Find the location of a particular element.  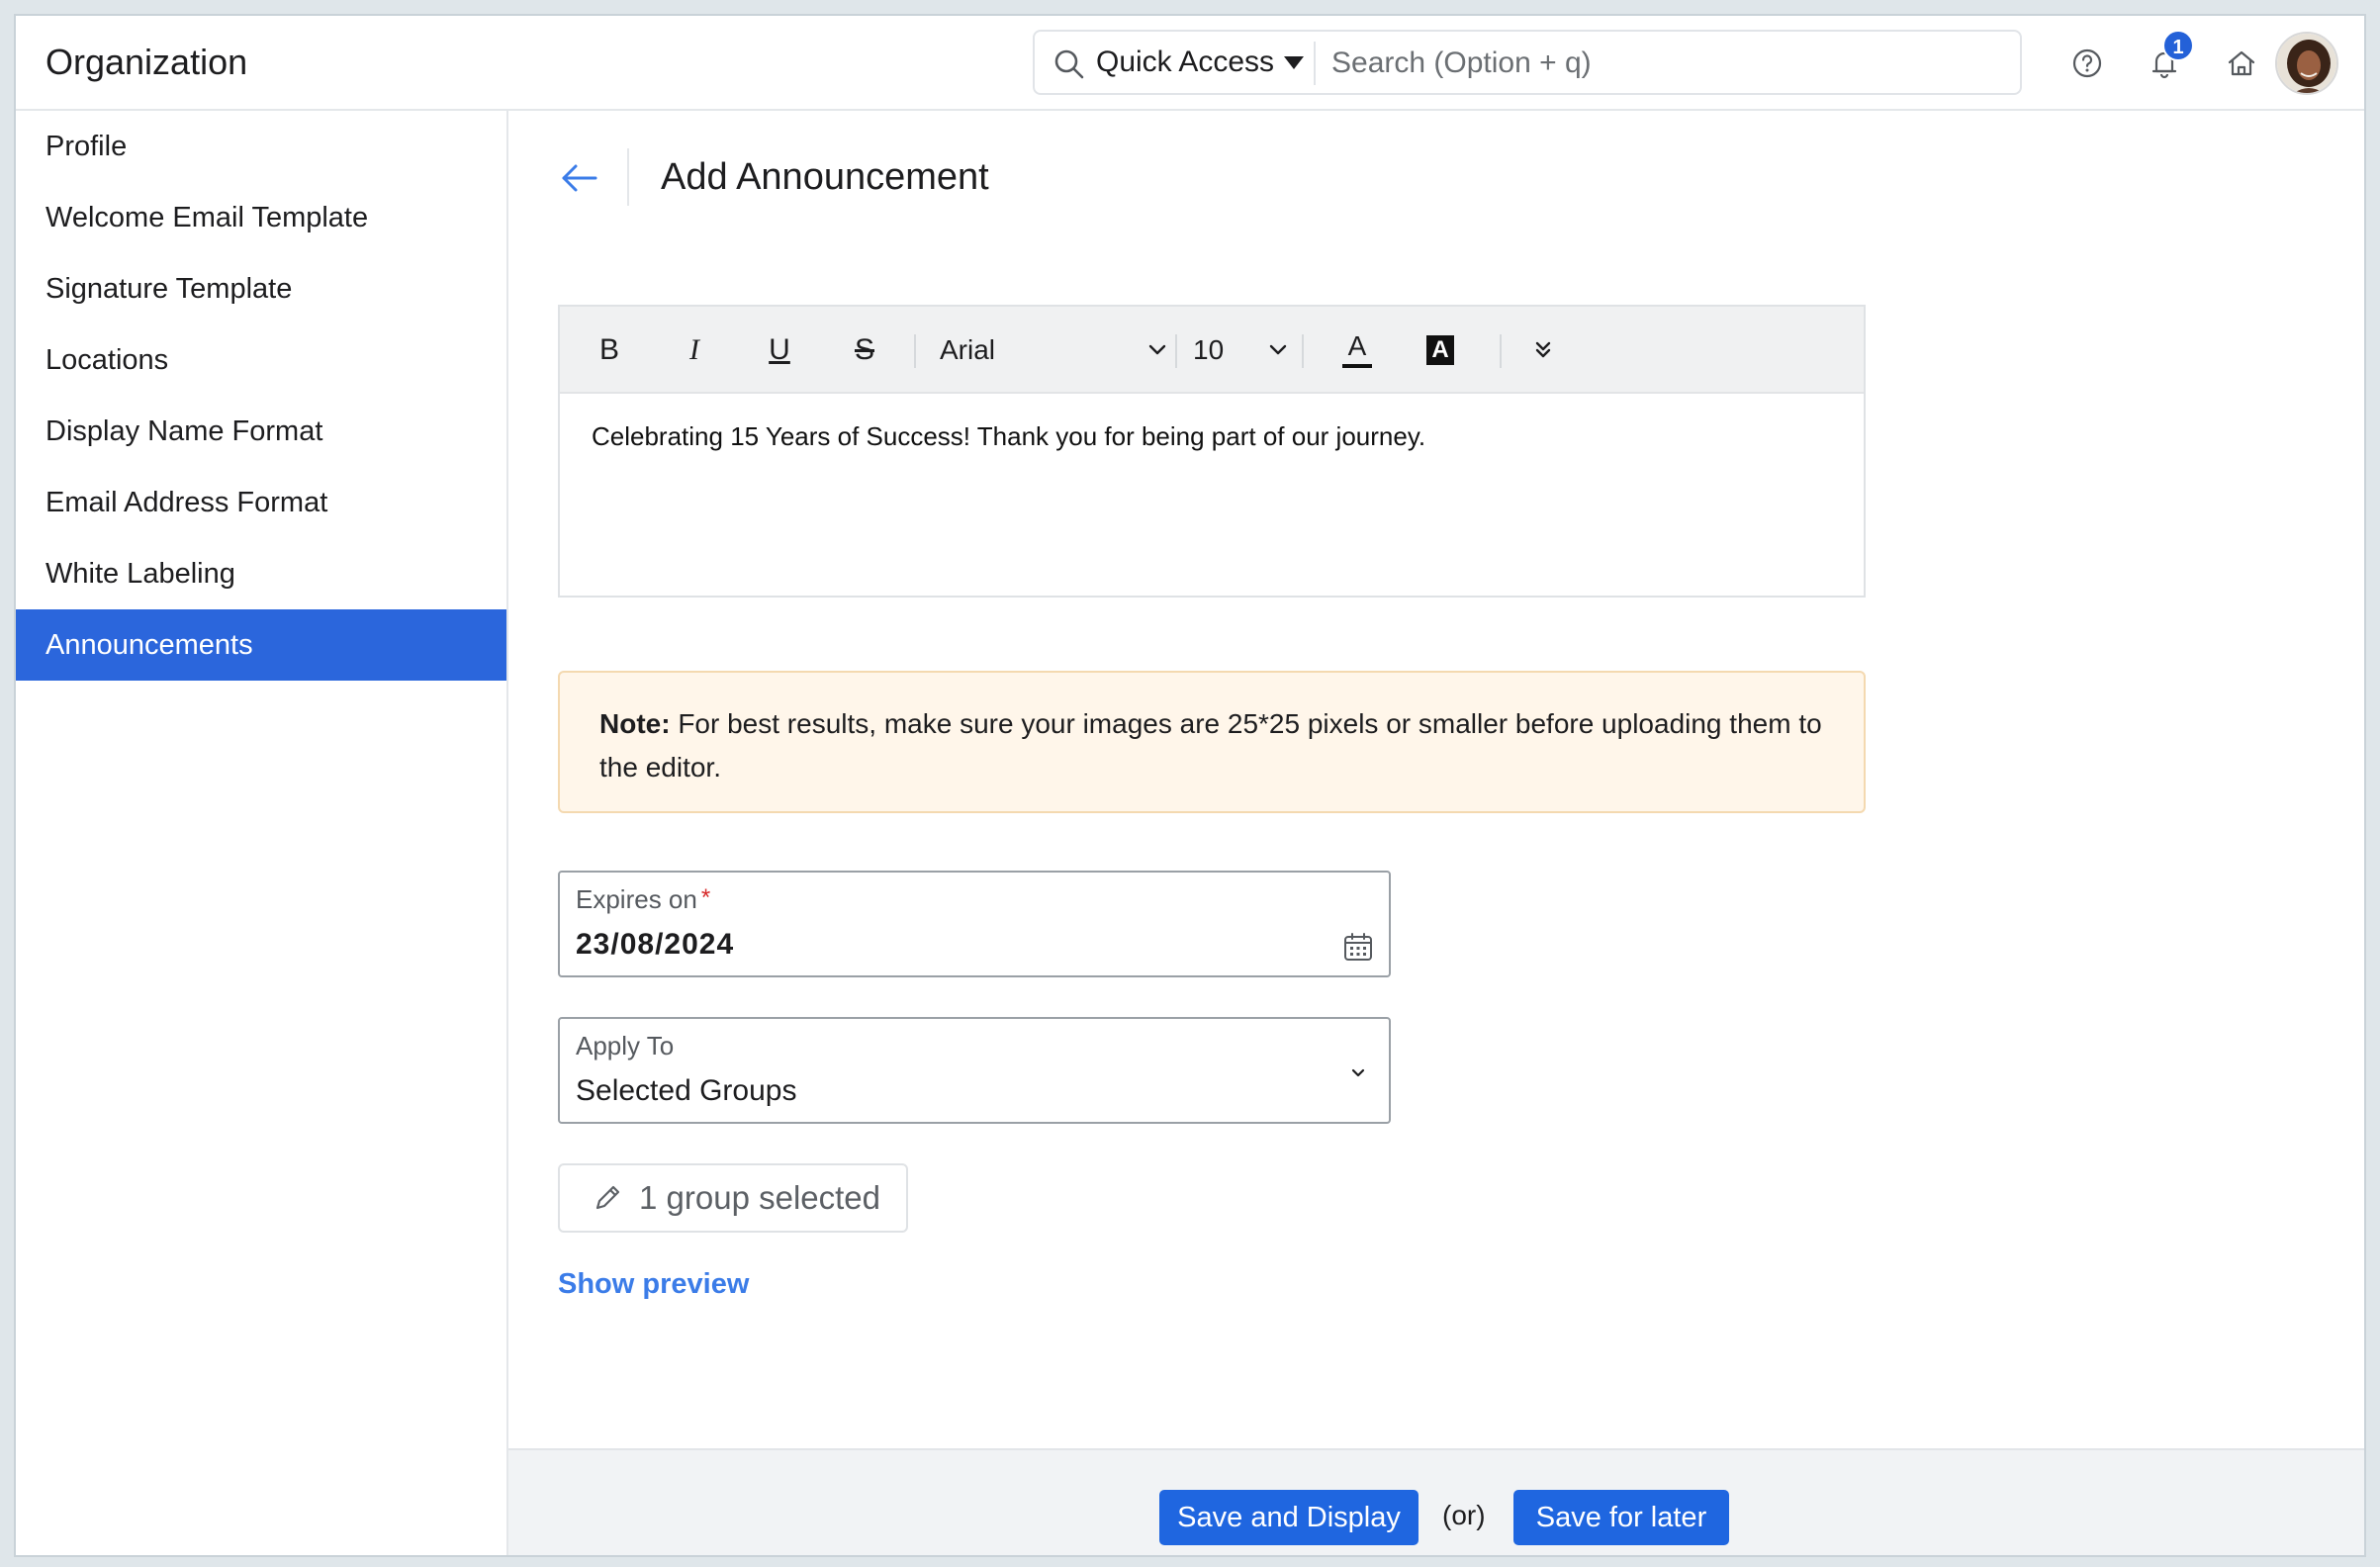

top-bar: Organization Quick Access 1 is located at coordinates (1190, 64).